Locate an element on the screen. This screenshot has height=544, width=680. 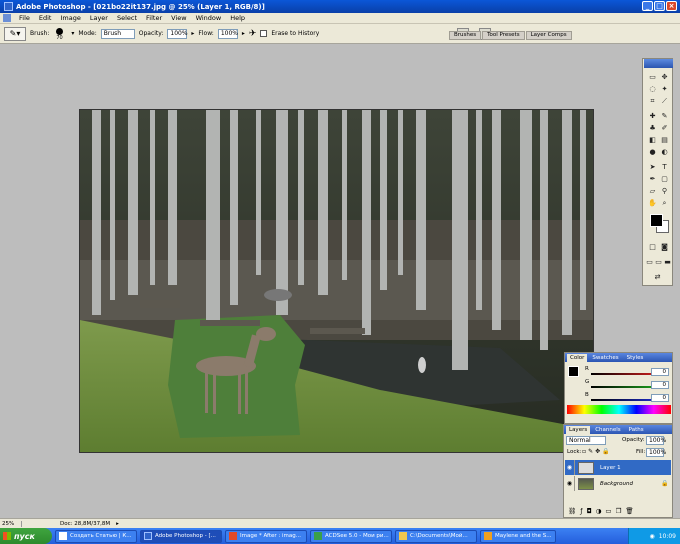
lock-icon: 🔒 is located at coordinates (664, 483).